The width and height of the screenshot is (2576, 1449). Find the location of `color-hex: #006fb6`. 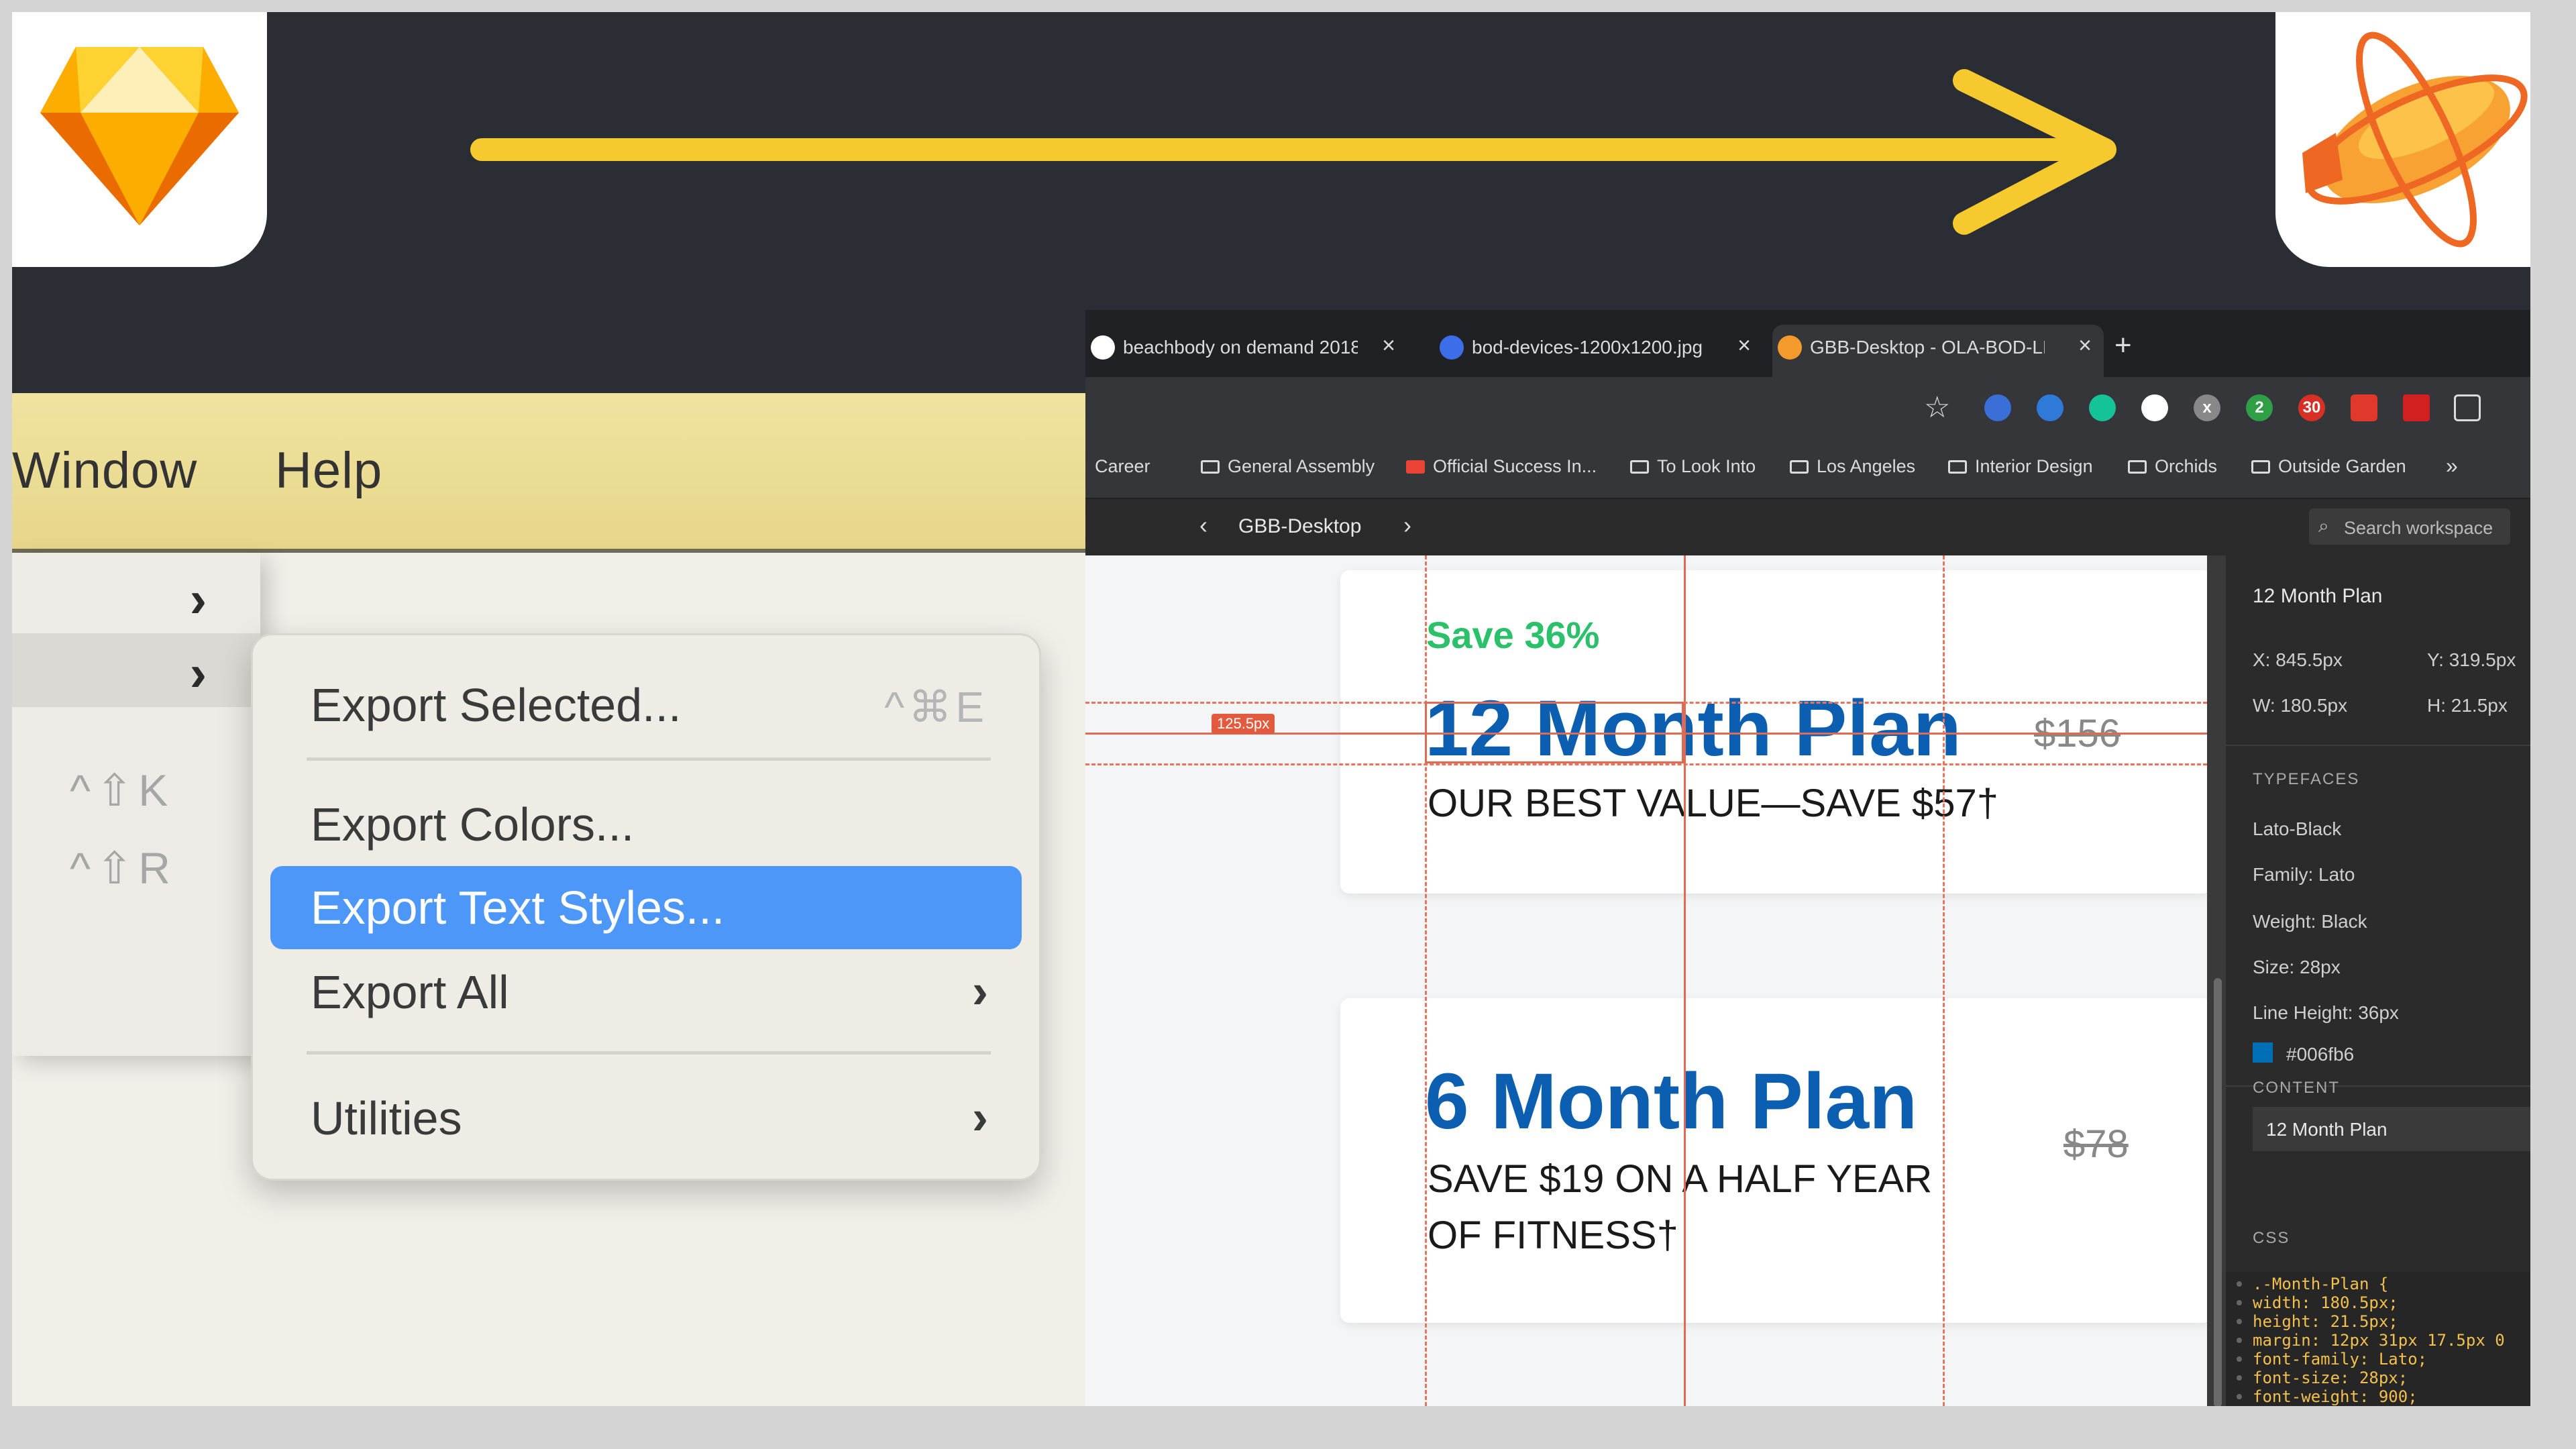

color-hex: #006fb6 is located at coordinates (2320, 1054).